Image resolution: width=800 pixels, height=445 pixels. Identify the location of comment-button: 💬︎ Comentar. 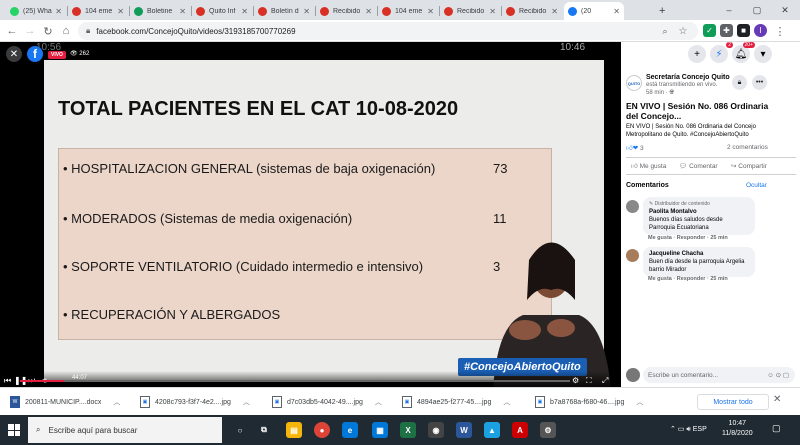
(698, 166).